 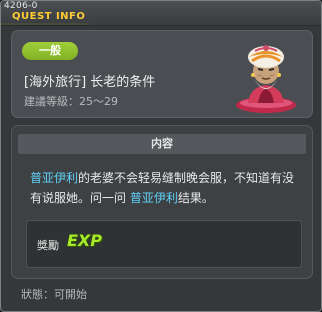 I want to click on window-title: QUEST INFO, so click(x=49, y=16).